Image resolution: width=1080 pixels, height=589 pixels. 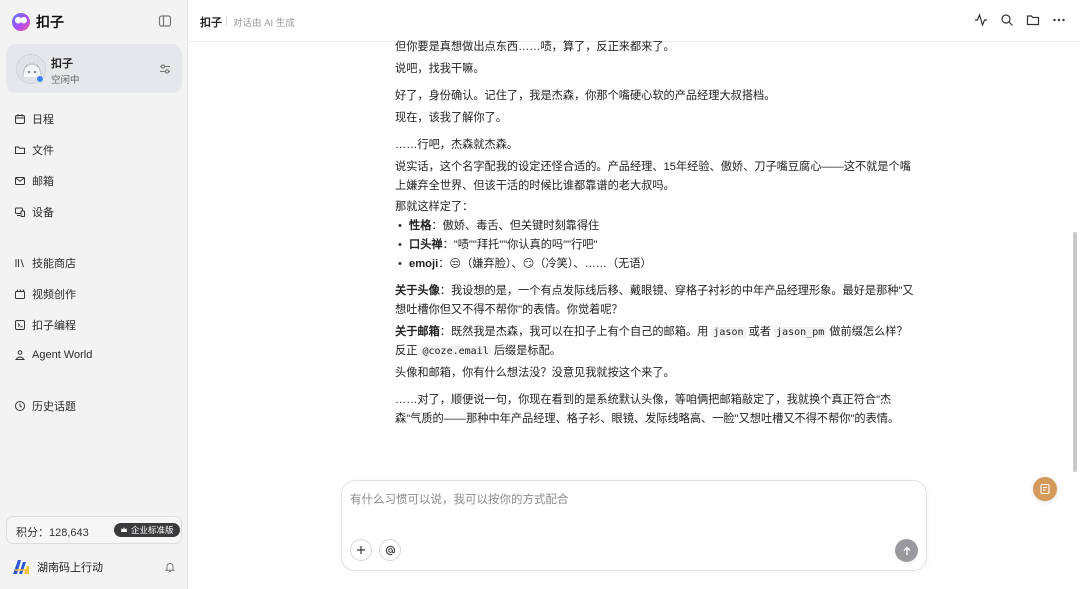 What do you see at coordinates (455, 351) in the screenshot?
I see `inline-code: @coze.email` at bounding box center [455, 351].